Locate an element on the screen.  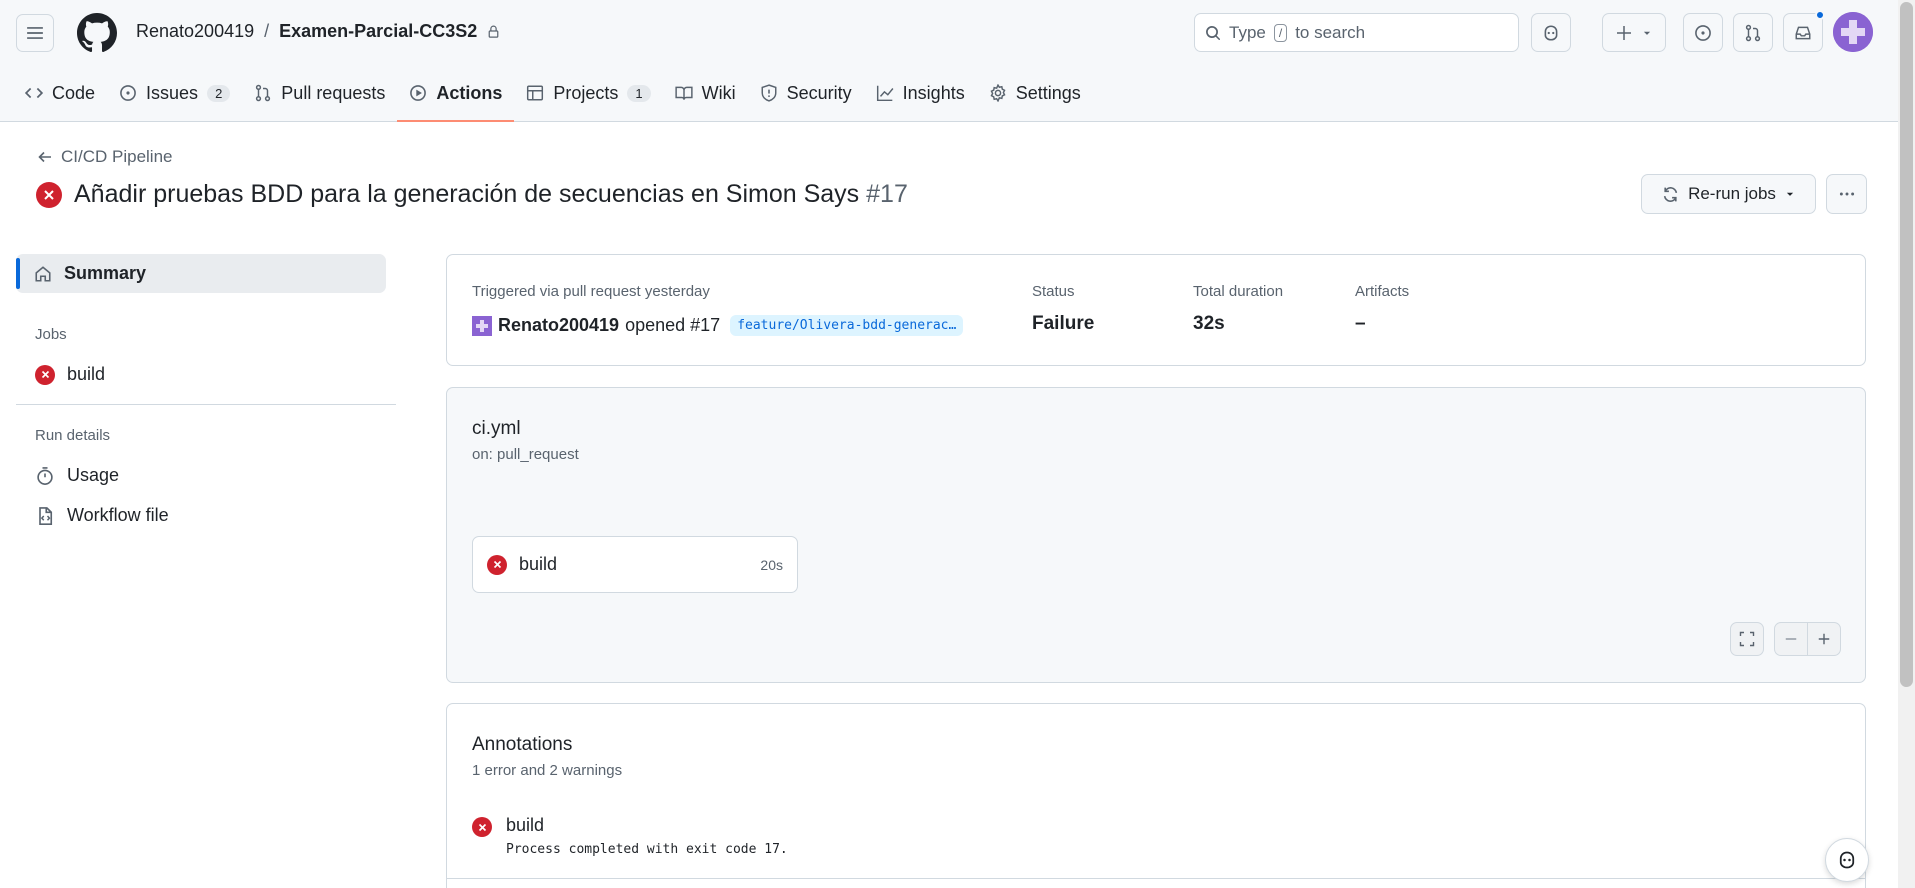
fullscreen-button is located at coordinates (1747, 639).